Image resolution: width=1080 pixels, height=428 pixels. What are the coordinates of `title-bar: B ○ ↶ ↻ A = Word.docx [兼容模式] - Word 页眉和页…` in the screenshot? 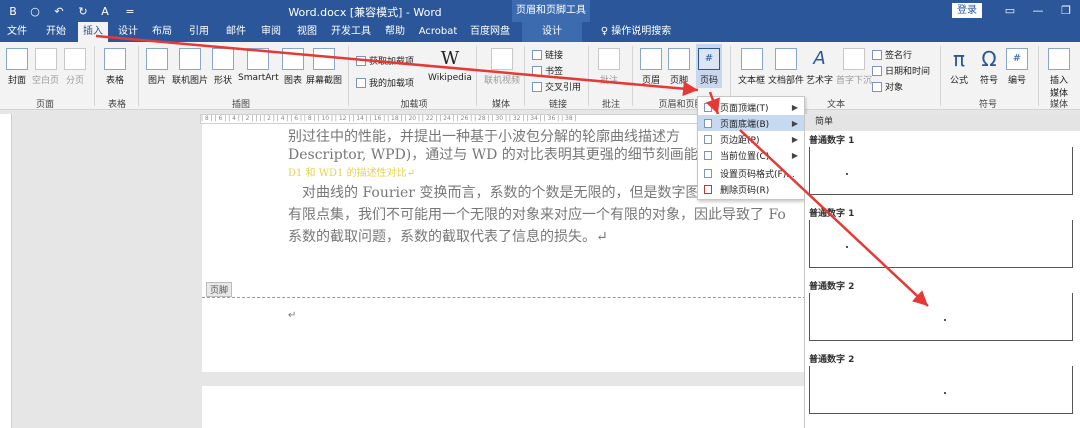 It's located at (540, 11).